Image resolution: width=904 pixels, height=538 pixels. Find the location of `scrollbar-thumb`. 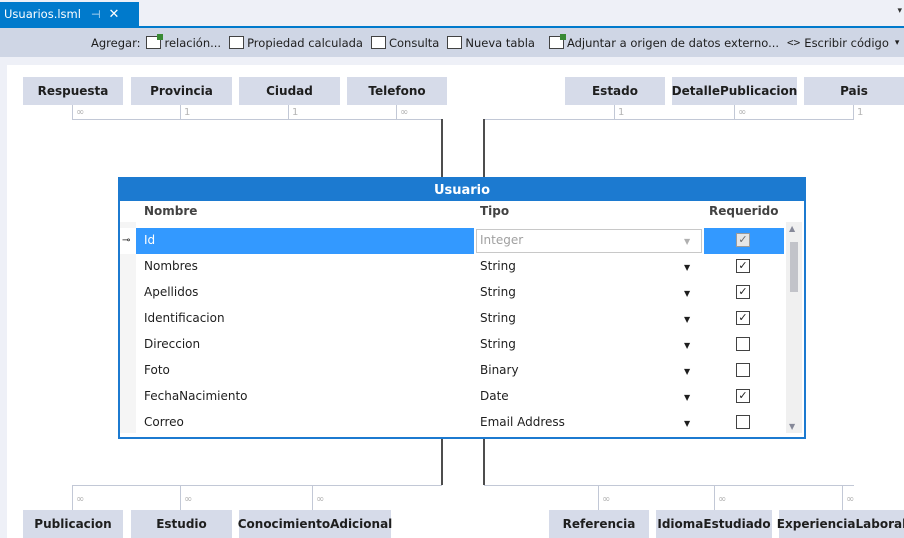

scrollbar-thumb is located at coordinates (794, 267).